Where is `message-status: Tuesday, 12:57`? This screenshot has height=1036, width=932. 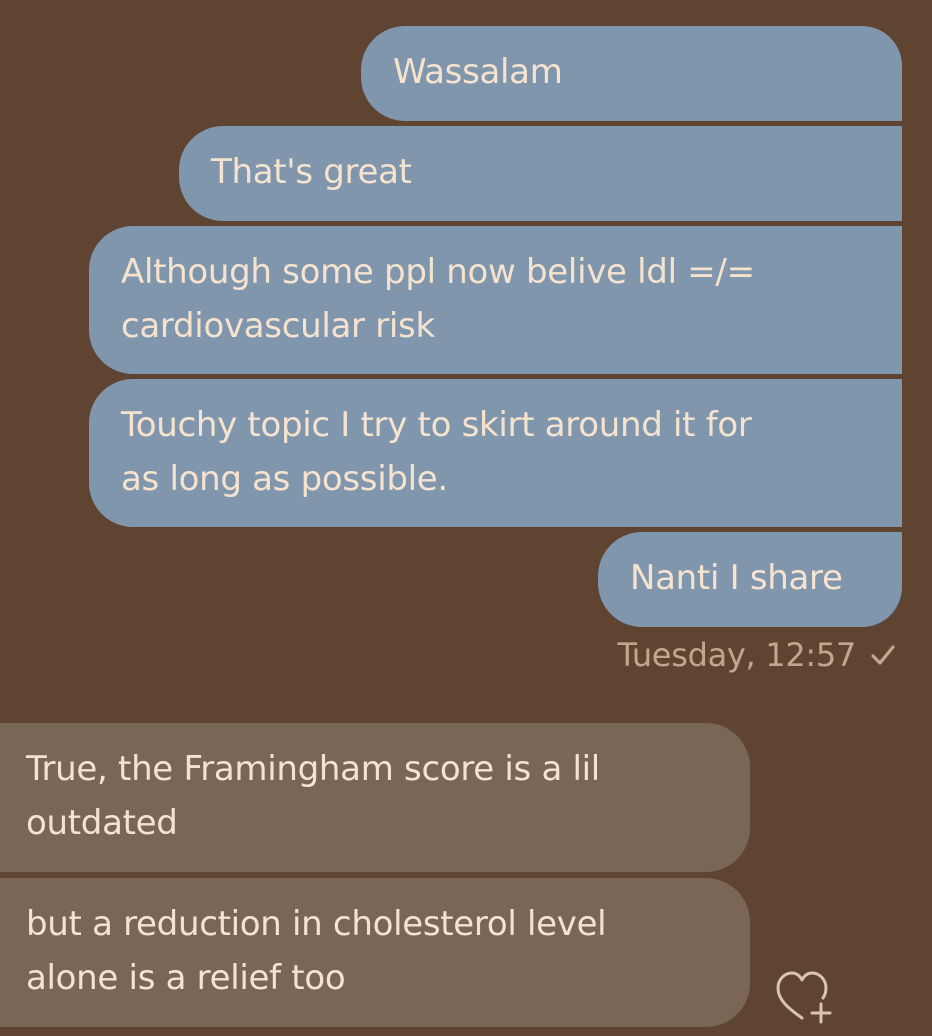
message-status: Tuesday, 12:57 is located at coordinates (756, 655).